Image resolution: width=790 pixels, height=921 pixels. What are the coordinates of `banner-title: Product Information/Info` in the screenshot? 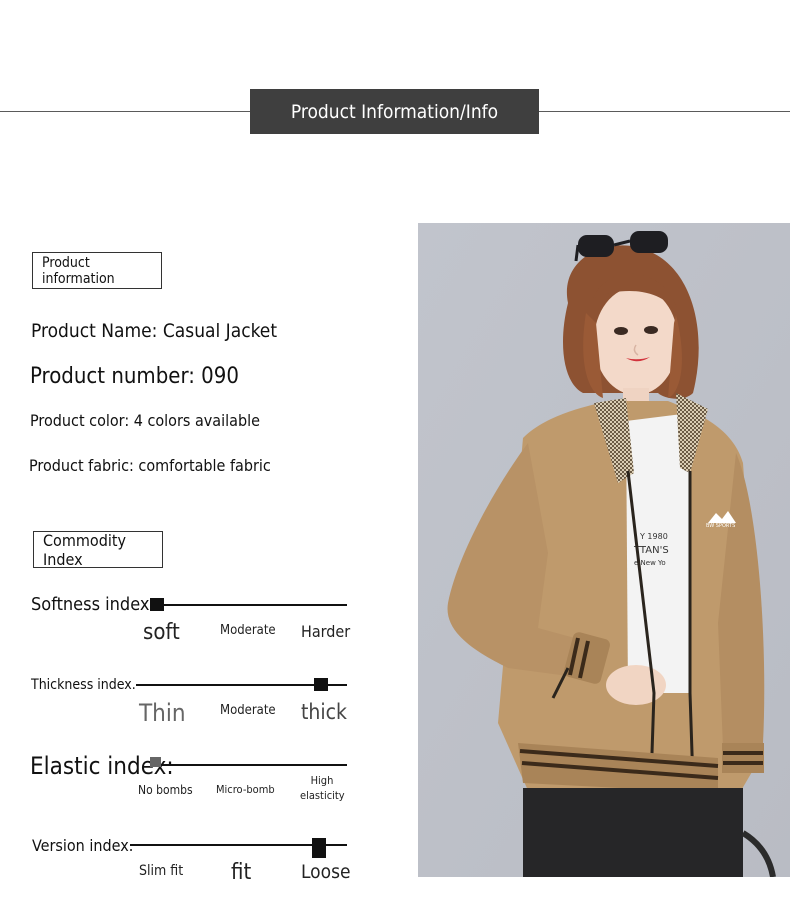 It's located at (394, 111).